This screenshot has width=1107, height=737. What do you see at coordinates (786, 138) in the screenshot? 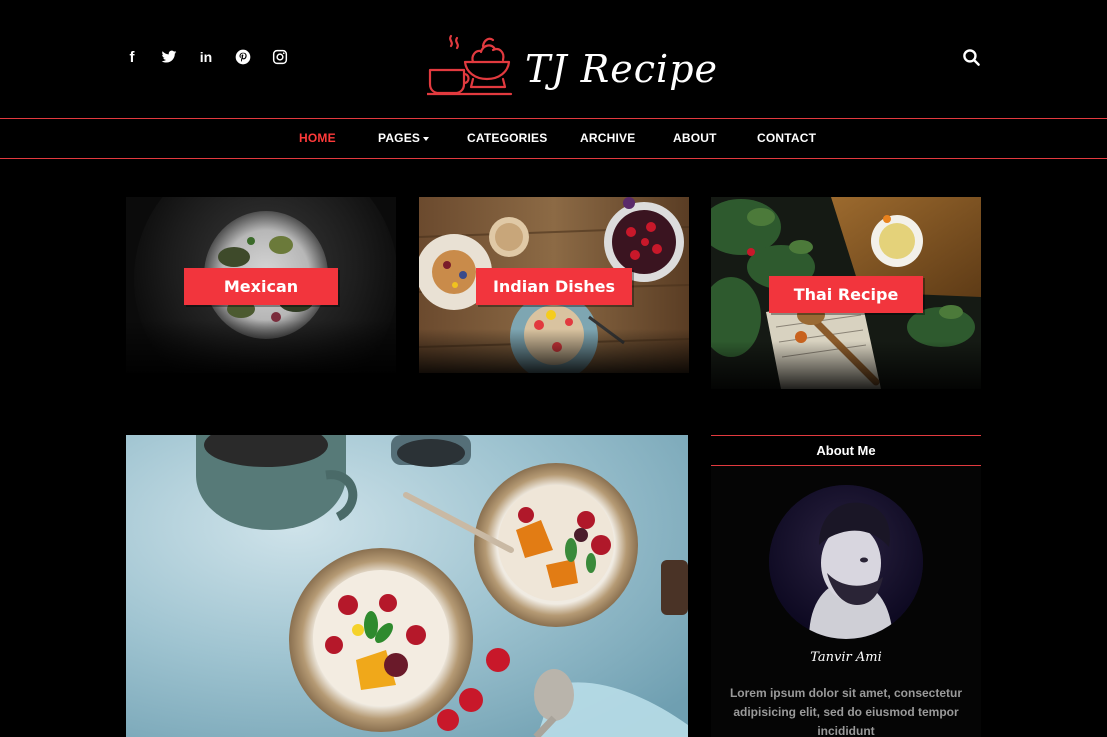
I see `nav-contact: CONTACT` at bounding box center [786, 138].